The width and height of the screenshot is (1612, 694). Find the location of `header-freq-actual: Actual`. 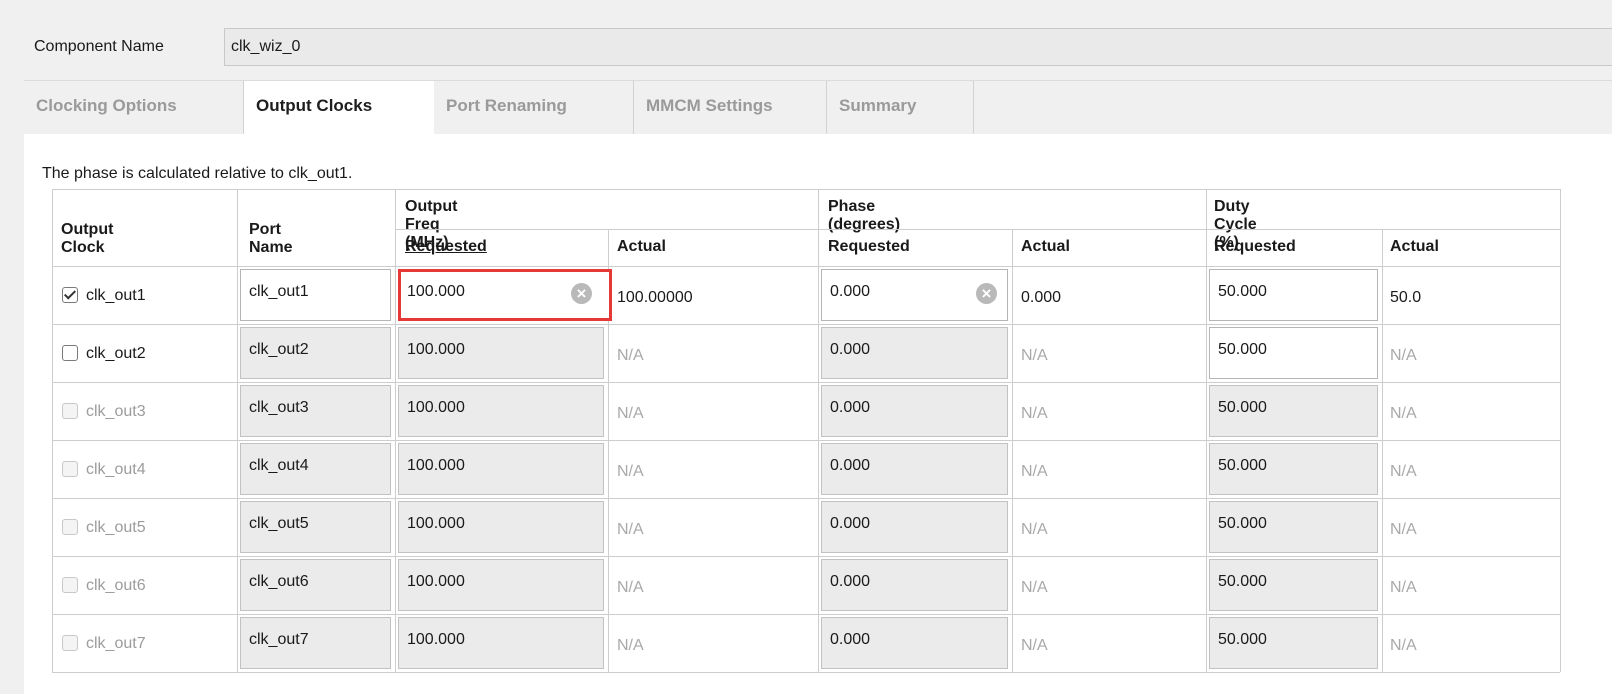

header-freq-actual: Actual is located at coordinates (641, 246).